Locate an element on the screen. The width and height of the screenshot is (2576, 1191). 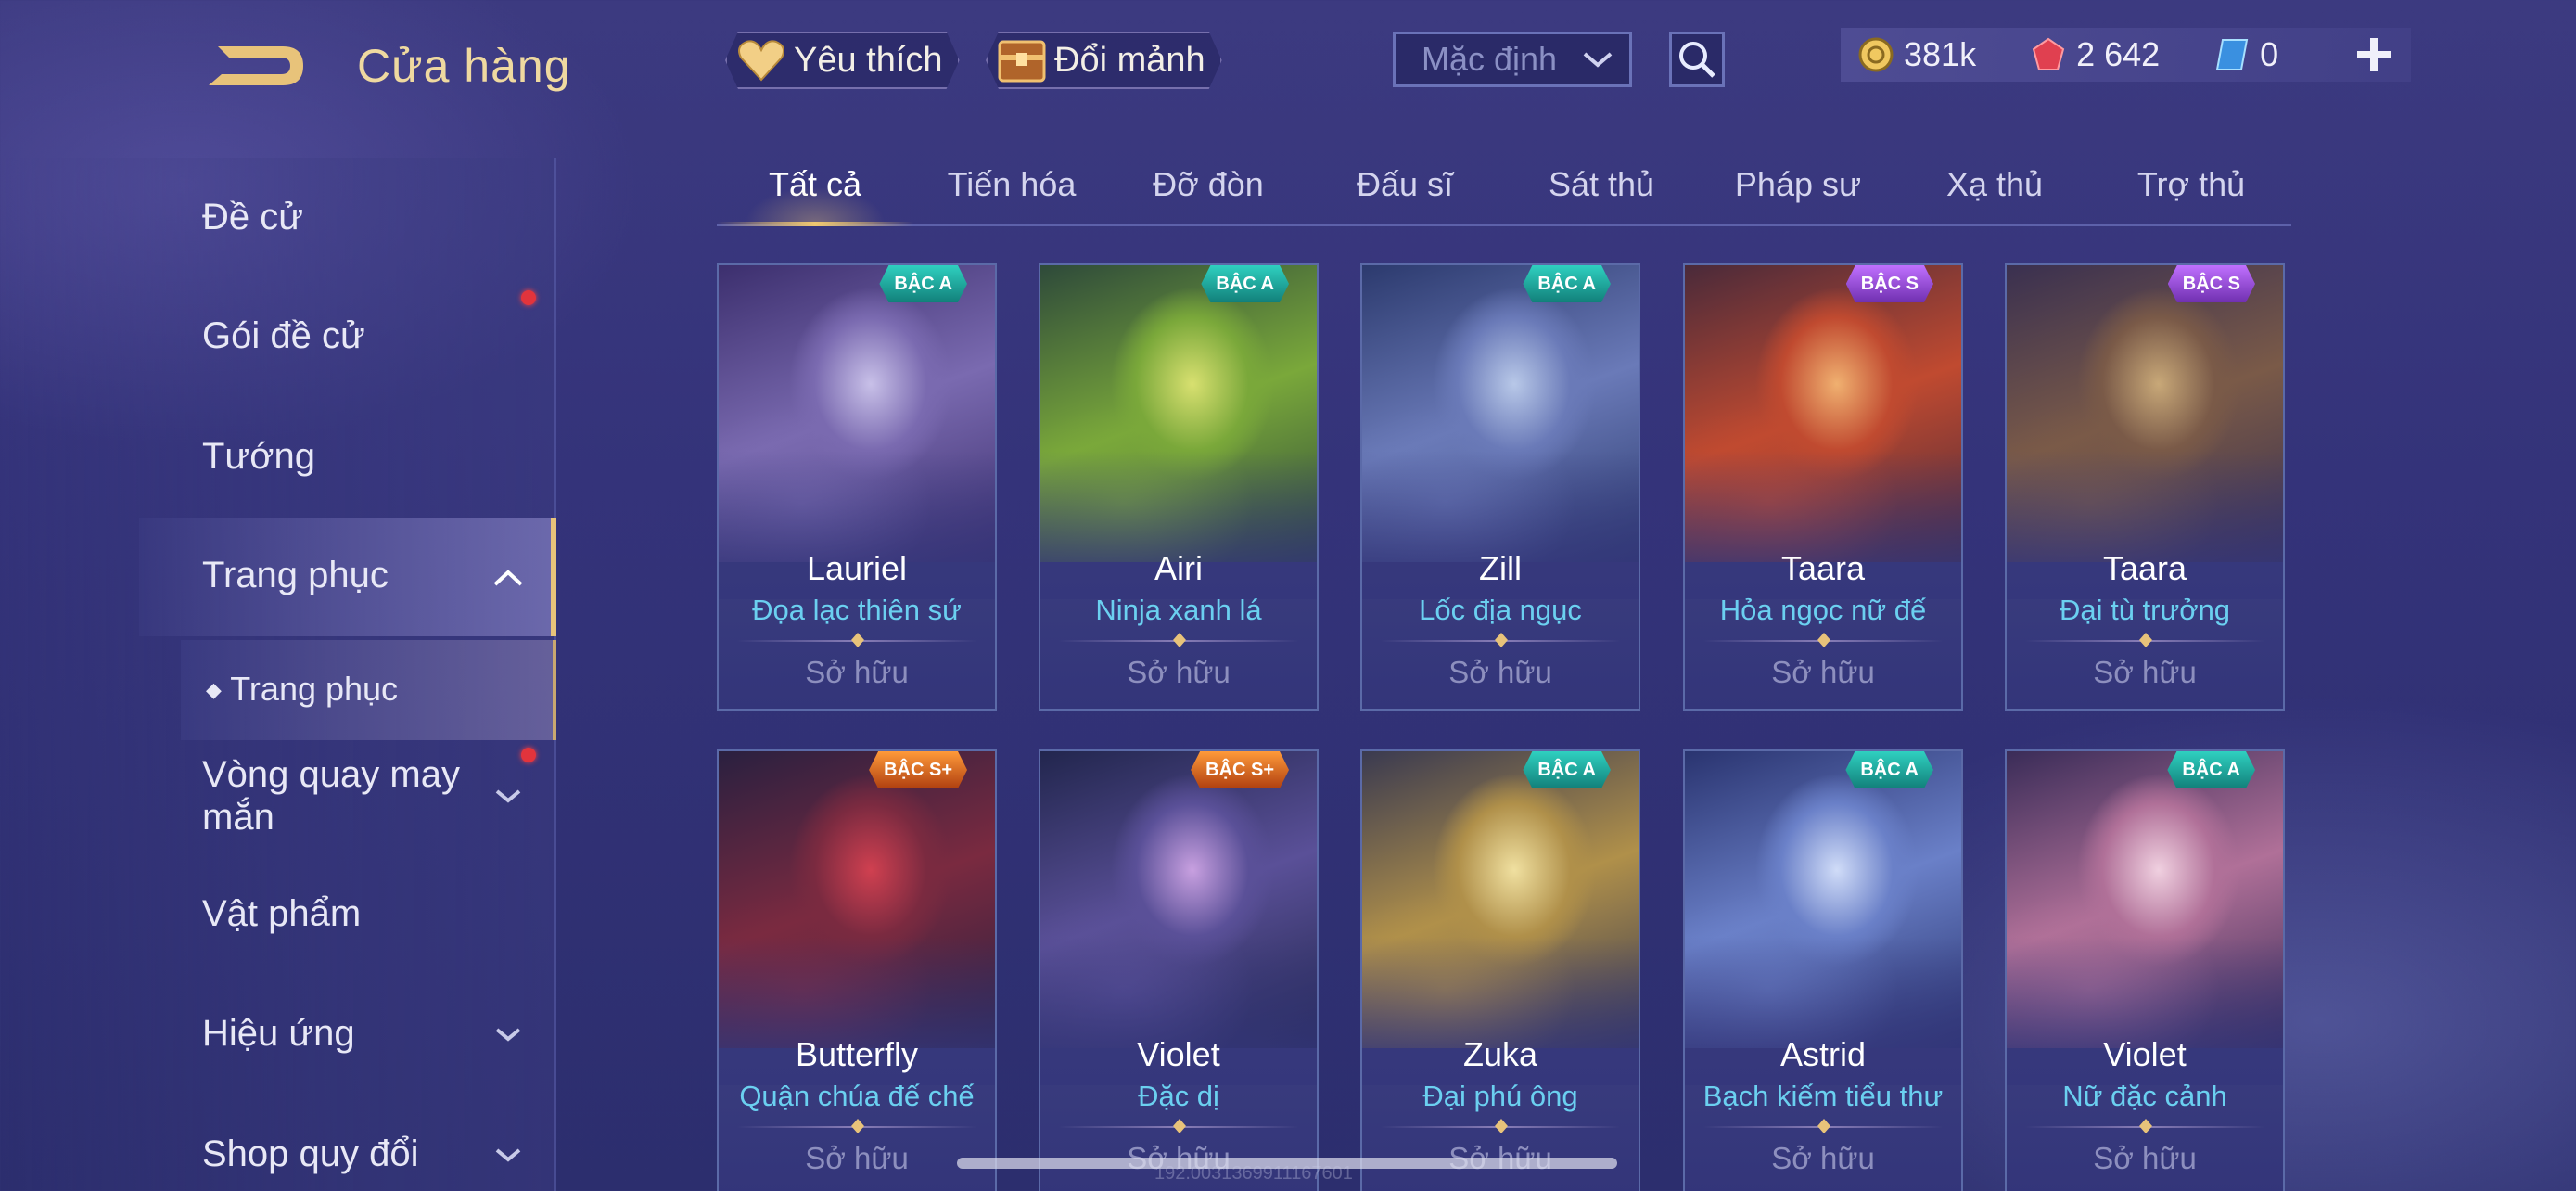
skin-card: BẬC S+ Butterfly Quận chúa đế chế Sở hữu is located at coordinates (857, 970).